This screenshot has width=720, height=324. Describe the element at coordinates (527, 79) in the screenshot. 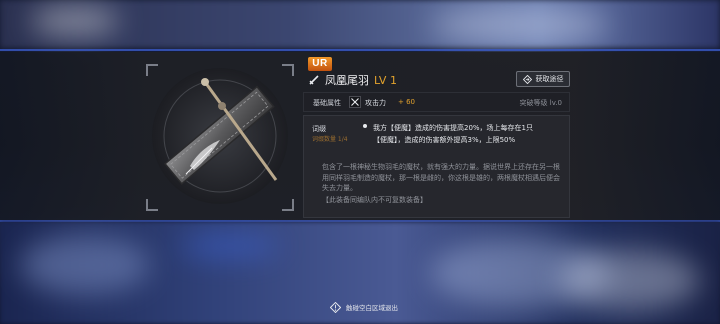

I see `diamond-route-icon` at that location.